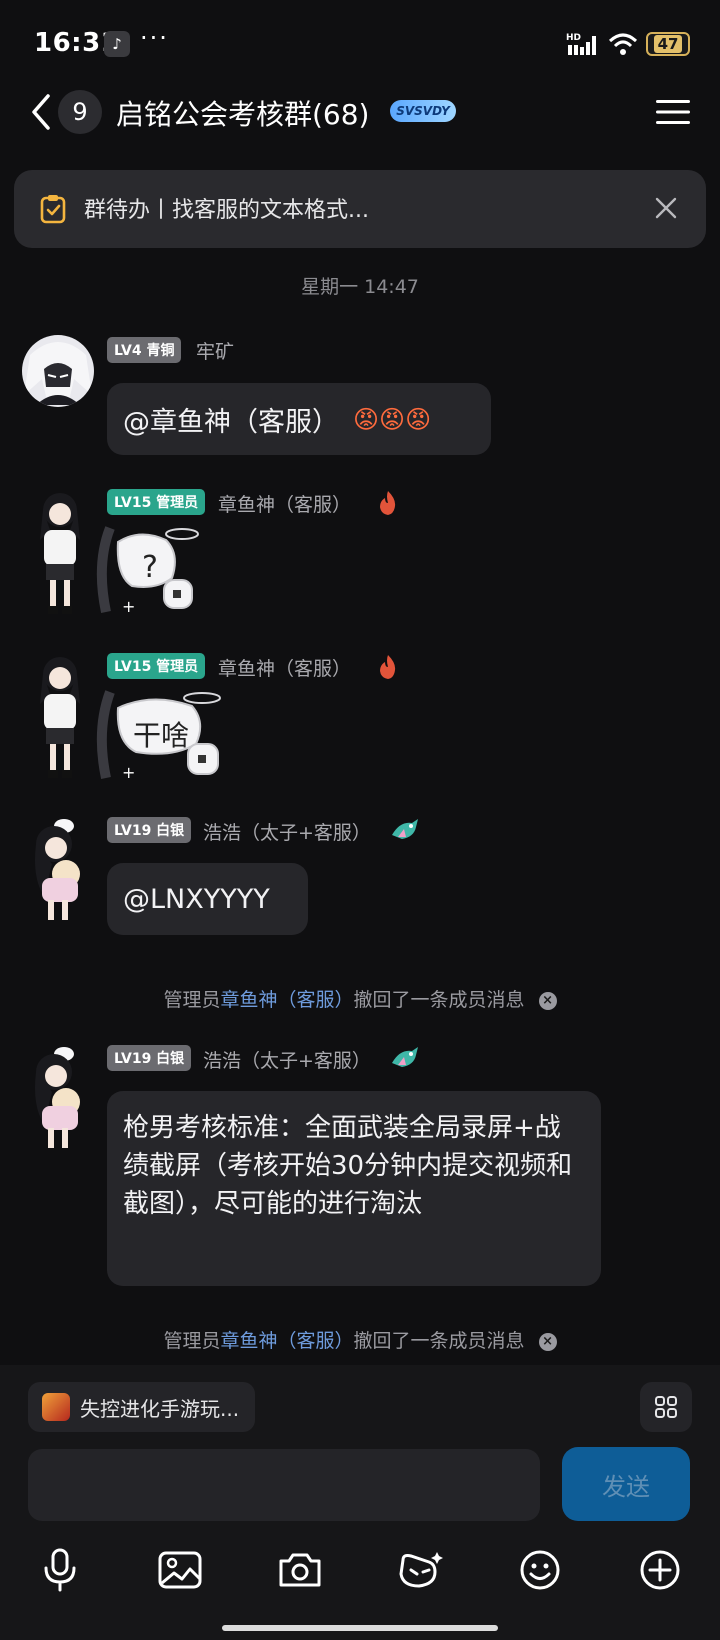 Image resolution: width=720 pixels, height=1640 pixels. I want to click on plus-icon, so click(660, 1570).